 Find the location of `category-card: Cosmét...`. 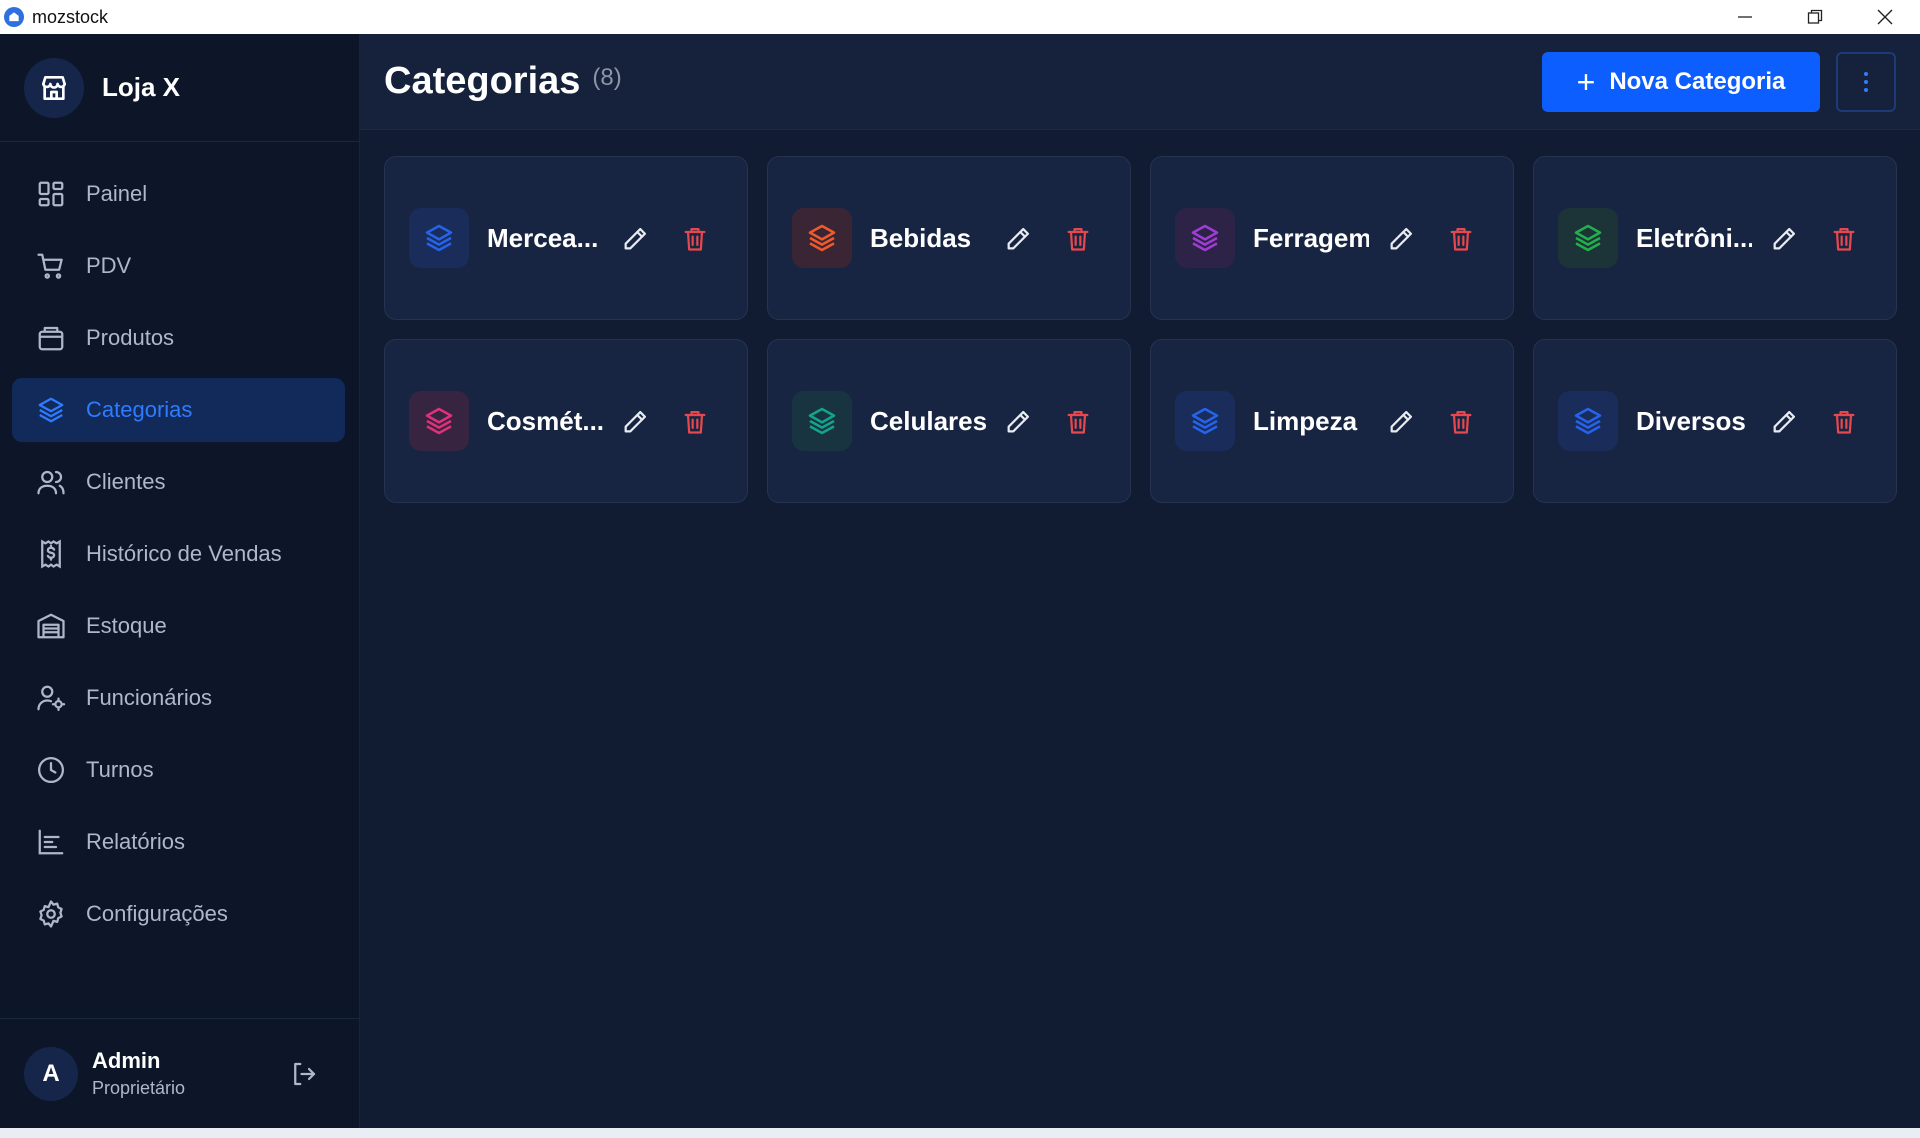

category-card: Cosmét... is located at coordinates (566, 421).